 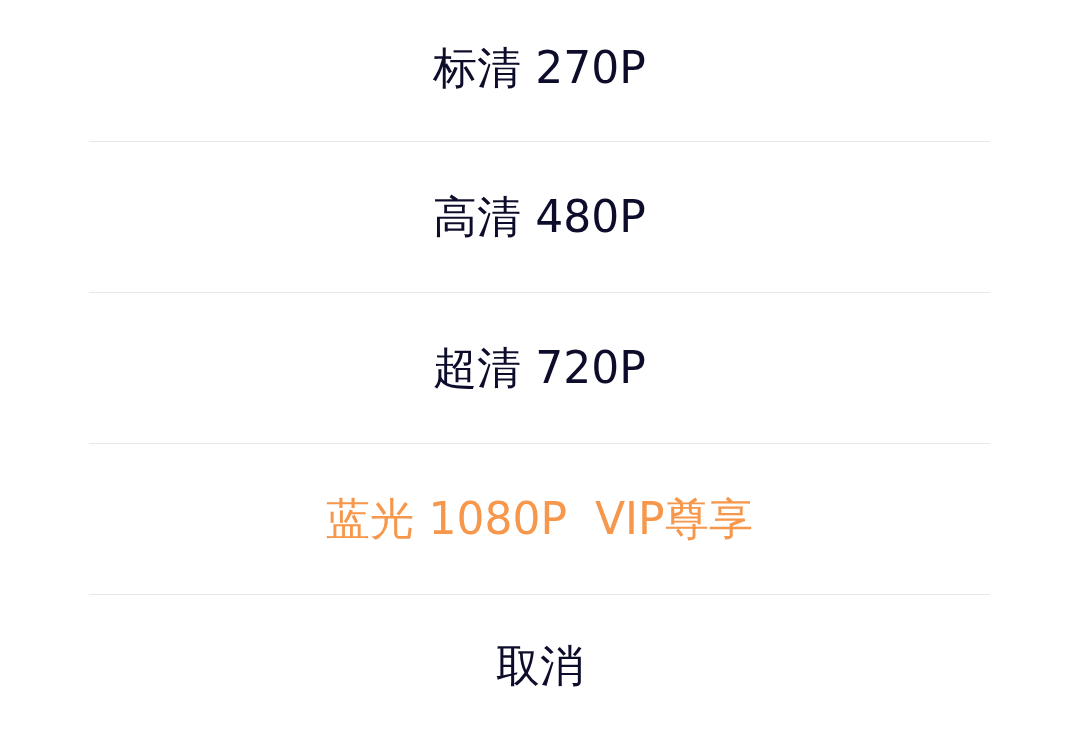 What do you see at coordinates (539, 217) in the screenshot?
I see `quality-option: 高清 480P` at bounding box center [539, 217].